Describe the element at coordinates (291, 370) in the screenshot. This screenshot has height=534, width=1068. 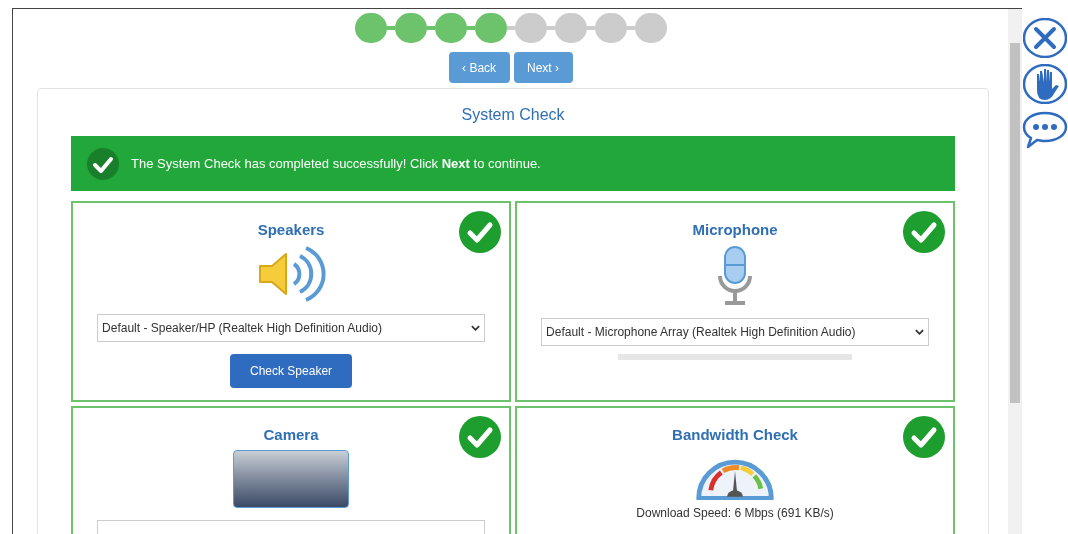
I see `check-speaker-button: Check Speaker` at that location.